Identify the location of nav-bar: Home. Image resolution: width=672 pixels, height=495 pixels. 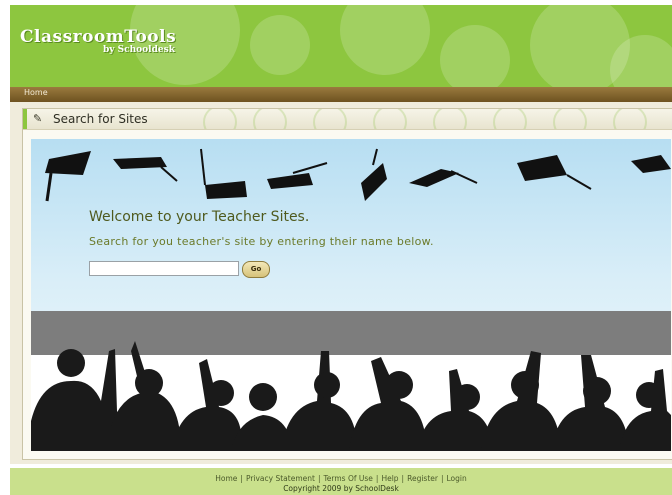
(341, 94).